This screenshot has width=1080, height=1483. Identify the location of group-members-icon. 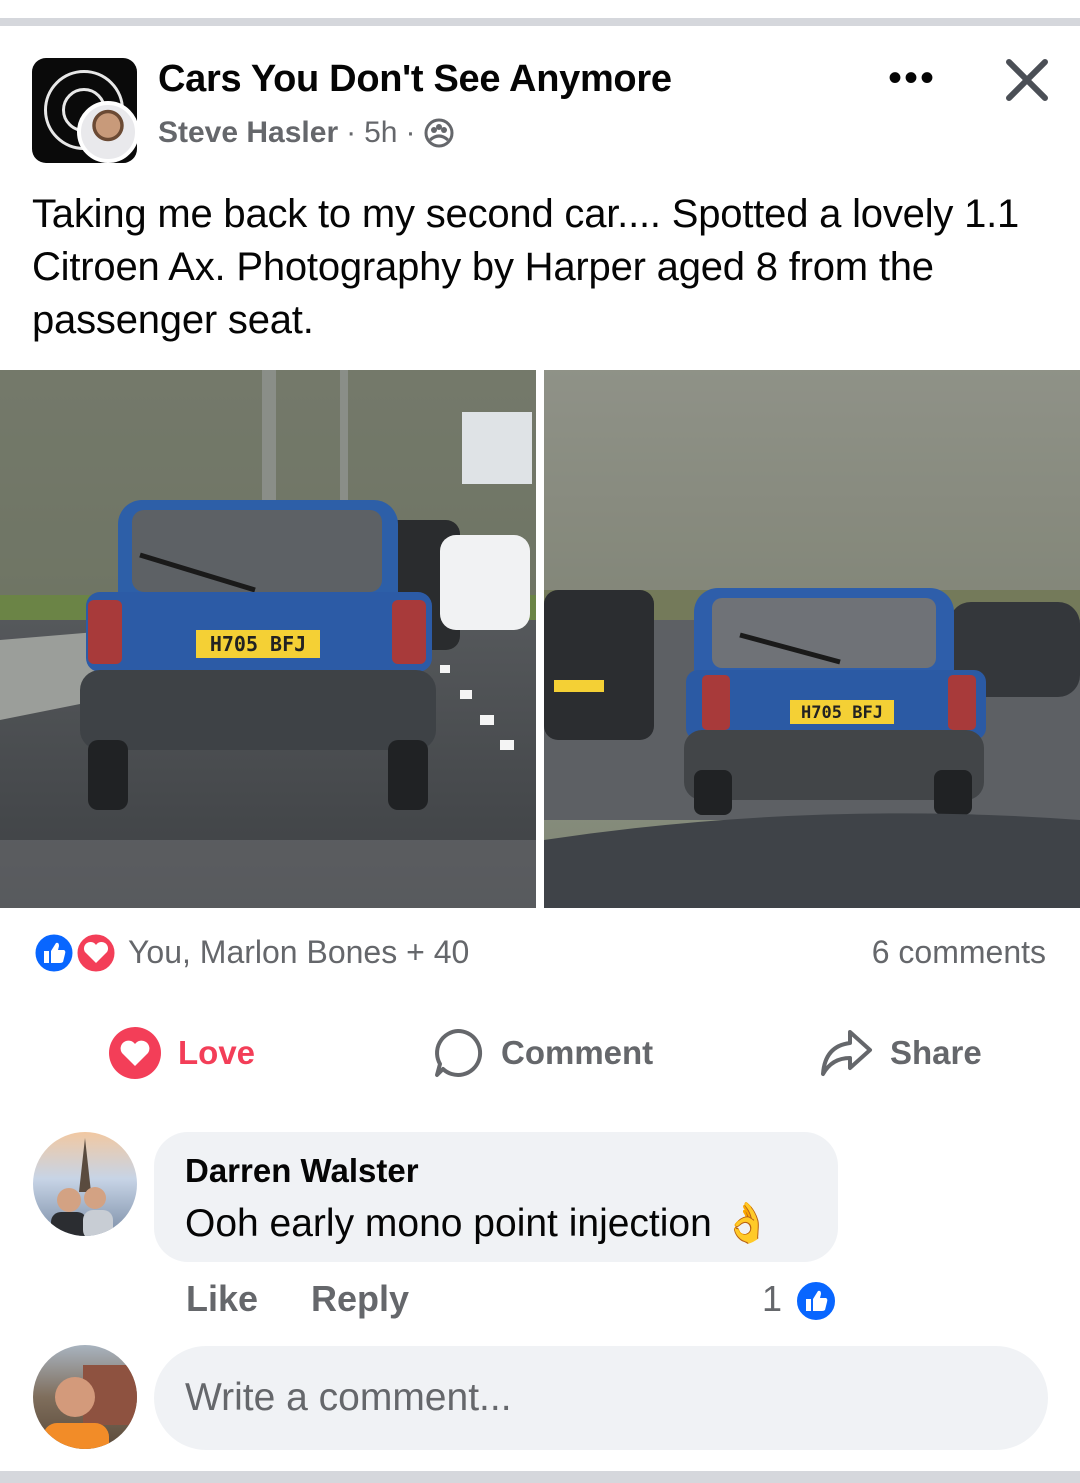
(438, 133).